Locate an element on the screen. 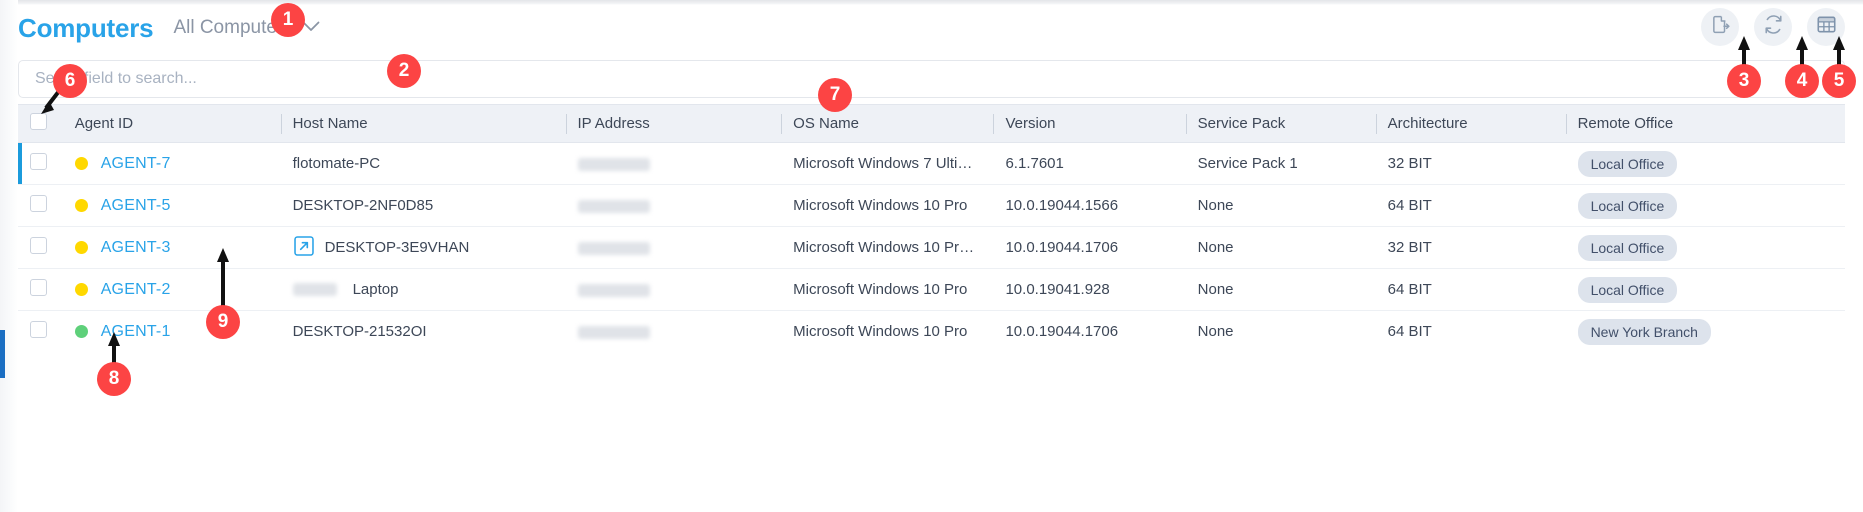 Image resolution: width=1863 pixels, height=512 pixels. annotation-badge-6: 6 is located at coordinates (70, 81).